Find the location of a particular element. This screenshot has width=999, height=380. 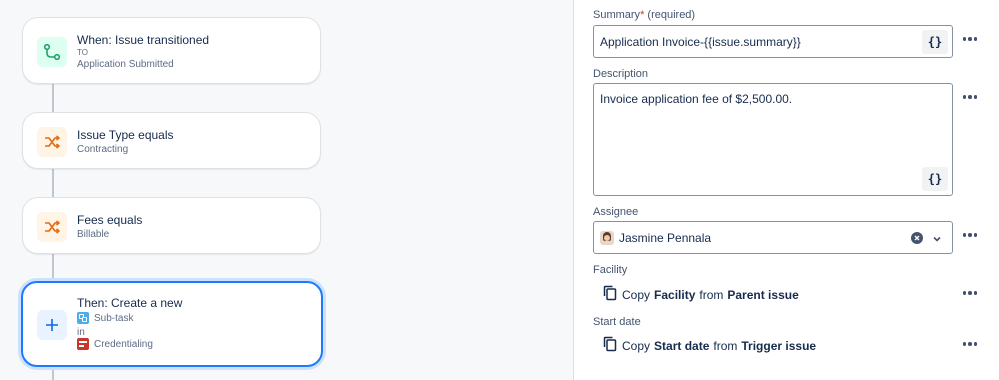

assignee-select: Jasmine Pennala is located at coordinates (773, 237).